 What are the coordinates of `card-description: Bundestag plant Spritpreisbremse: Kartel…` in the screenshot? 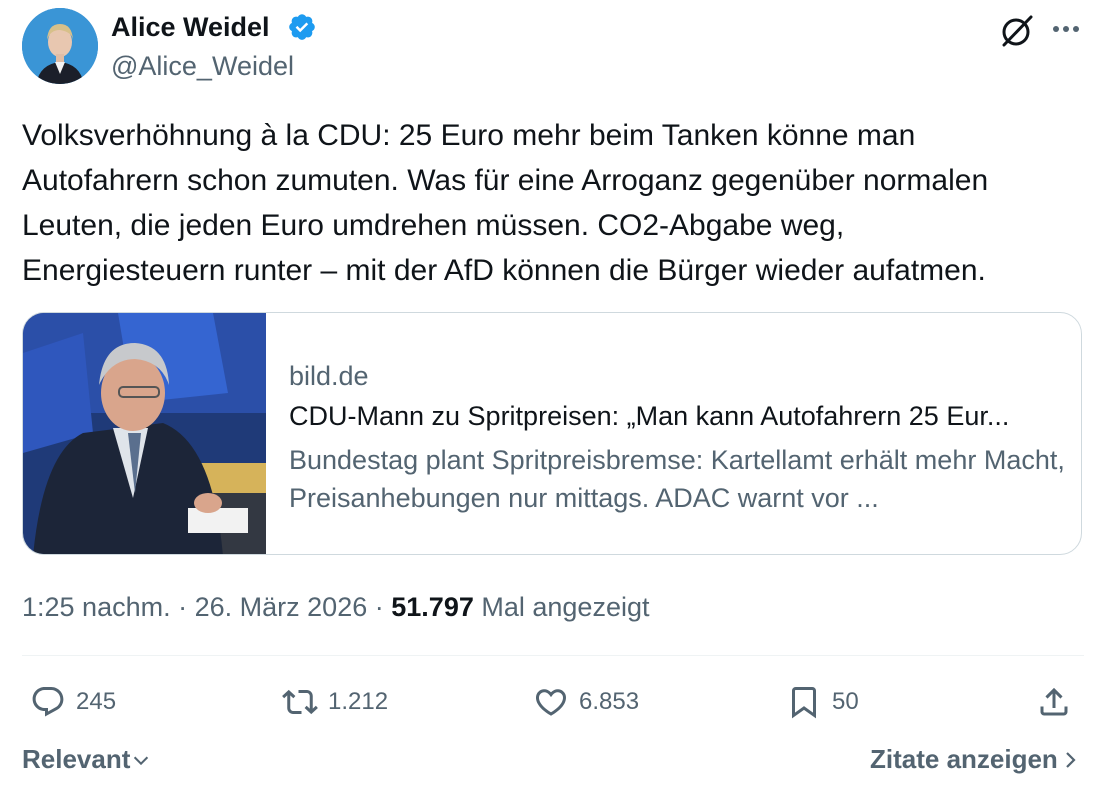 It's located at (677, 479).